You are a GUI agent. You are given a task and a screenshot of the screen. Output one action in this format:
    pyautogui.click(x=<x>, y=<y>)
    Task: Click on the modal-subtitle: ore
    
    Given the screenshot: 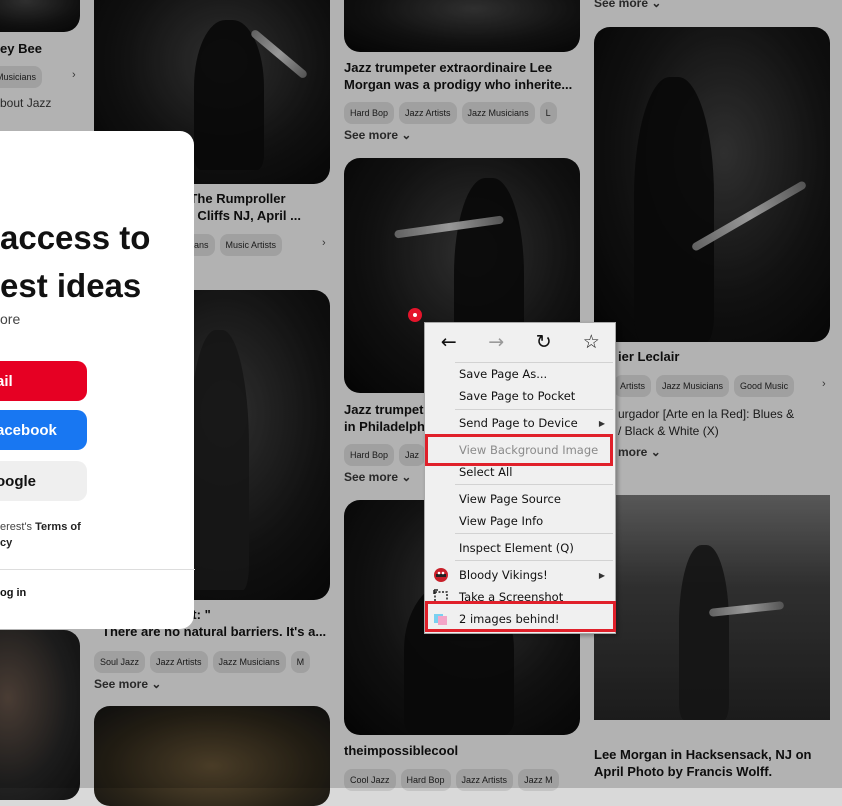 What is the action you would take?
    pyautogui.click(x=10, y=319)
    